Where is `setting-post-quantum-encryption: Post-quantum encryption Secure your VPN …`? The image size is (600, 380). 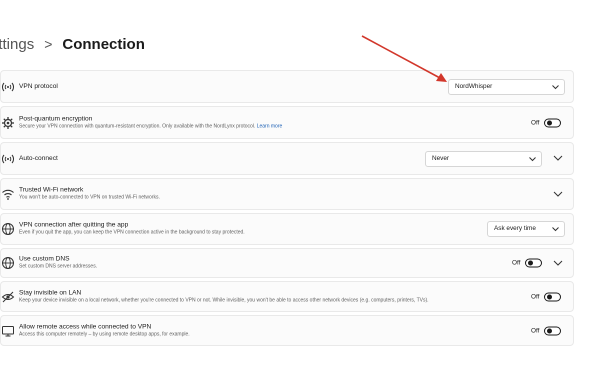 setting-post-quantum-encryption: Post-quantum encryption Secure your VPN … is located at coordinates (287, 122).